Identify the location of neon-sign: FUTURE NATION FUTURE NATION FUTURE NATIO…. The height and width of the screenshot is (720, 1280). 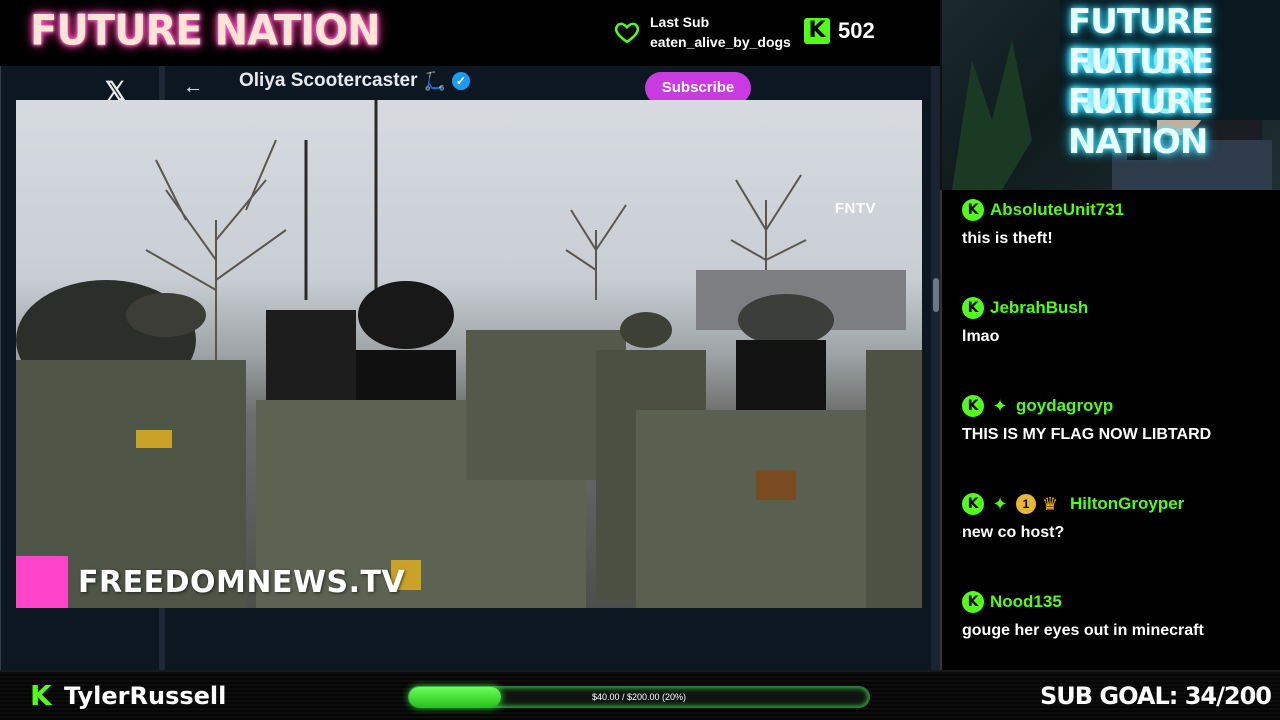
(1170, 81).